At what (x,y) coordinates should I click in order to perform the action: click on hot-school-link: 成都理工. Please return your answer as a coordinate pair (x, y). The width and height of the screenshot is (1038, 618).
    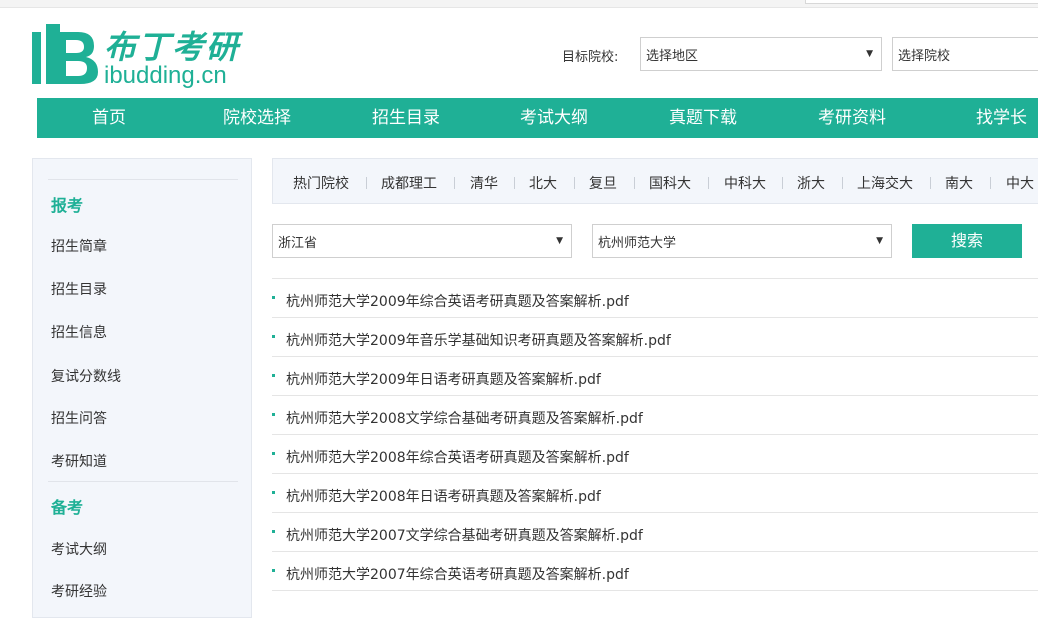
    Looking at the image, I should click on (409, 183).